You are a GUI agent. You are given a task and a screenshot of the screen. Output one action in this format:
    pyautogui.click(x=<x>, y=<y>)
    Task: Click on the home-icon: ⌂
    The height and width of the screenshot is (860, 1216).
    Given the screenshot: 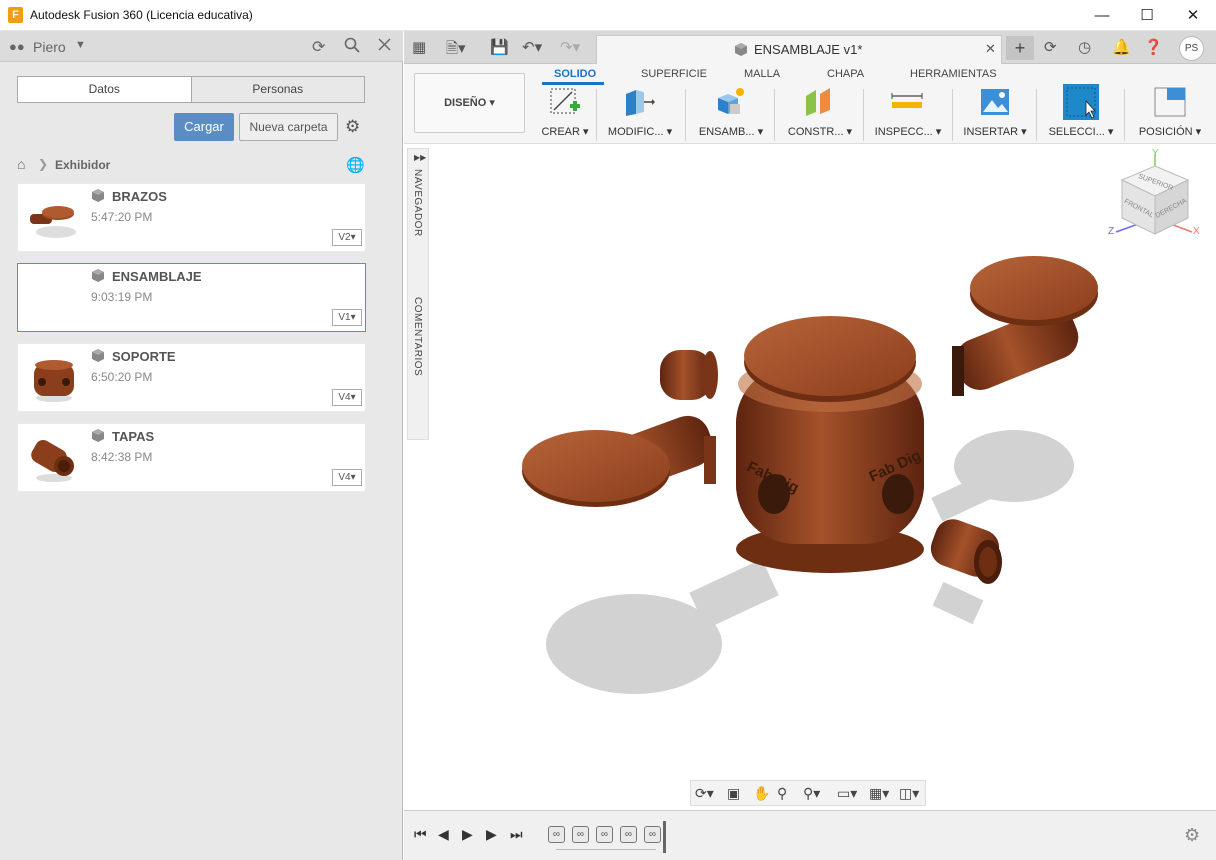 What is the action you would take?
    pyautogui.click(x=21, y=164)
    